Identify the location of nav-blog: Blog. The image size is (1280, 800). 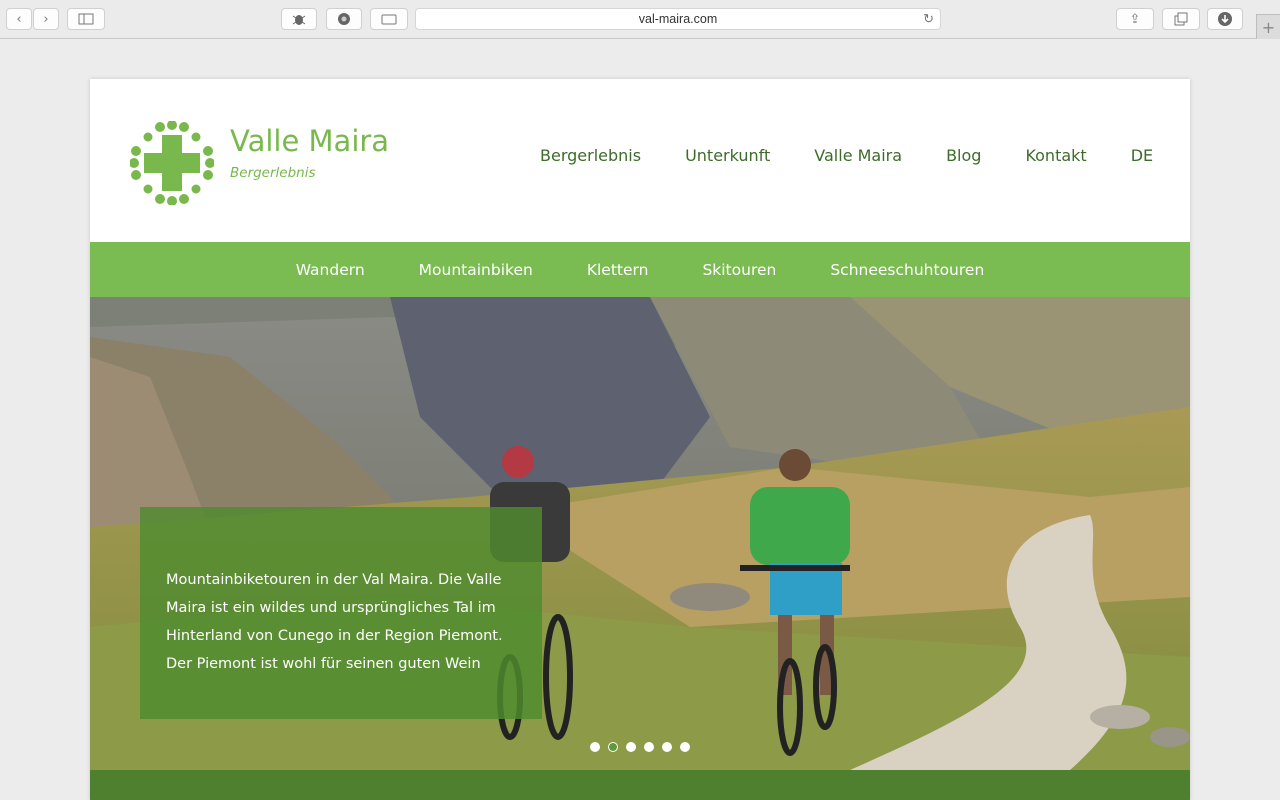
(963, 158).